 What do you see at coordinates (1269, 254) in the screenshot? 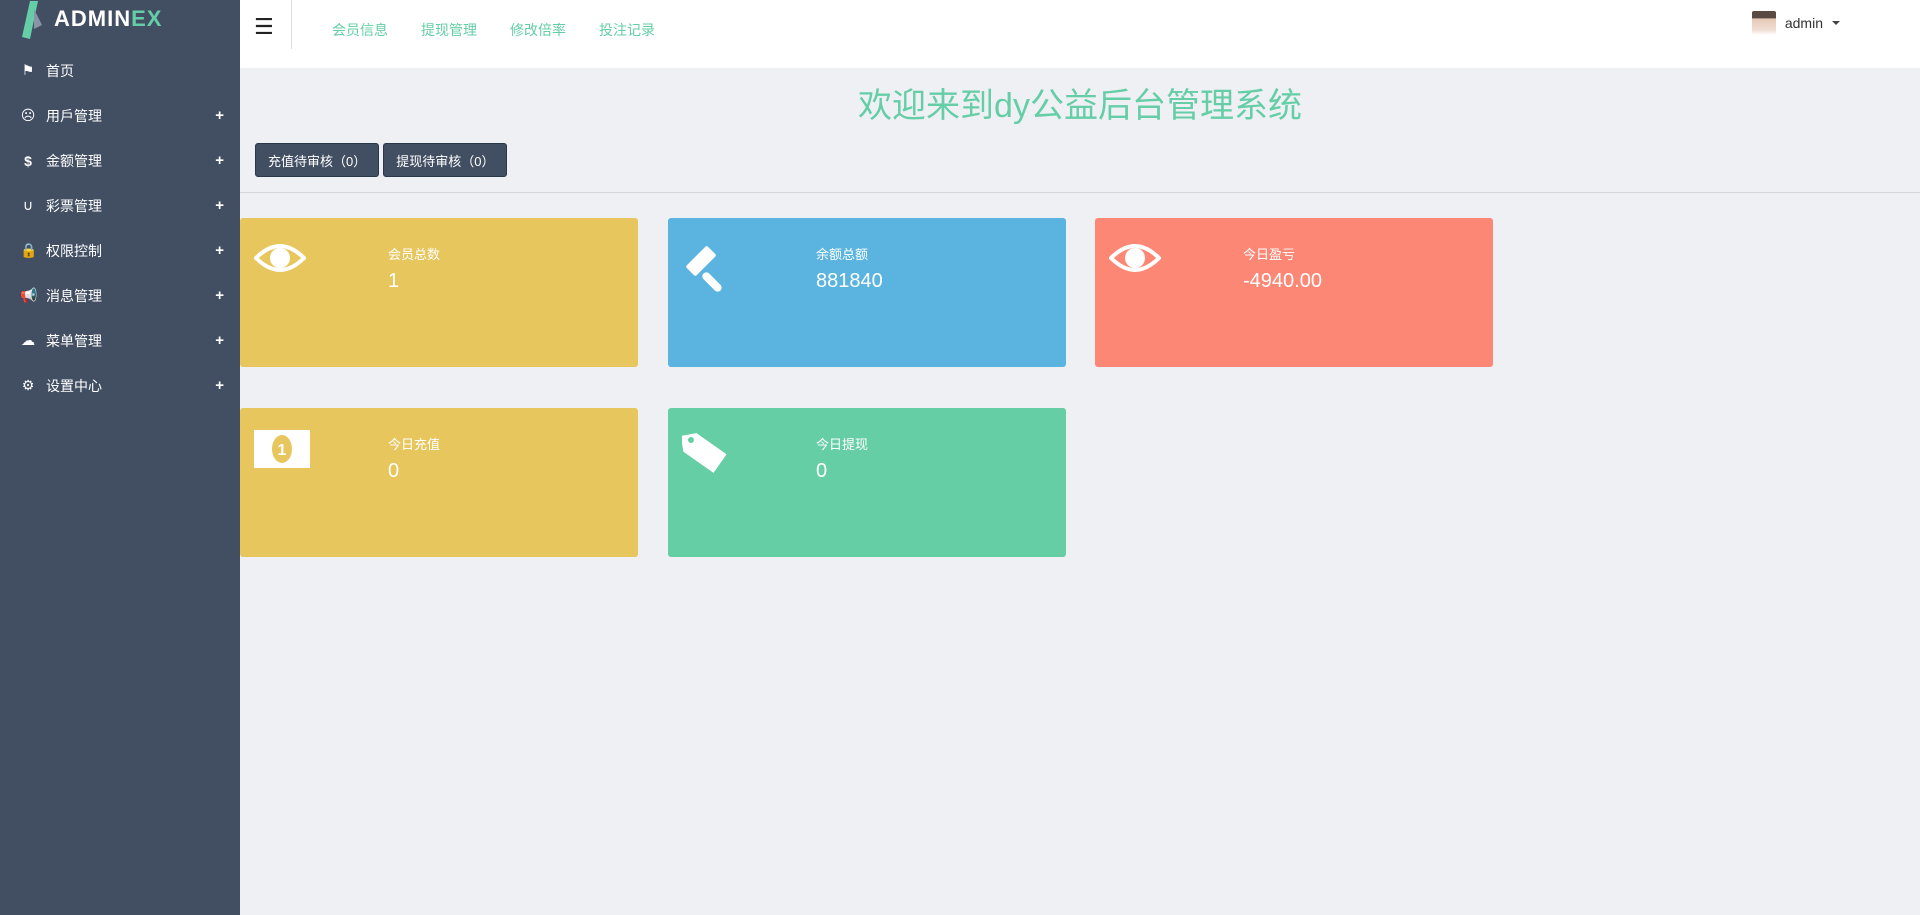
I see `stat-label: 今日盈亏` at bounding box center [1269, 254].